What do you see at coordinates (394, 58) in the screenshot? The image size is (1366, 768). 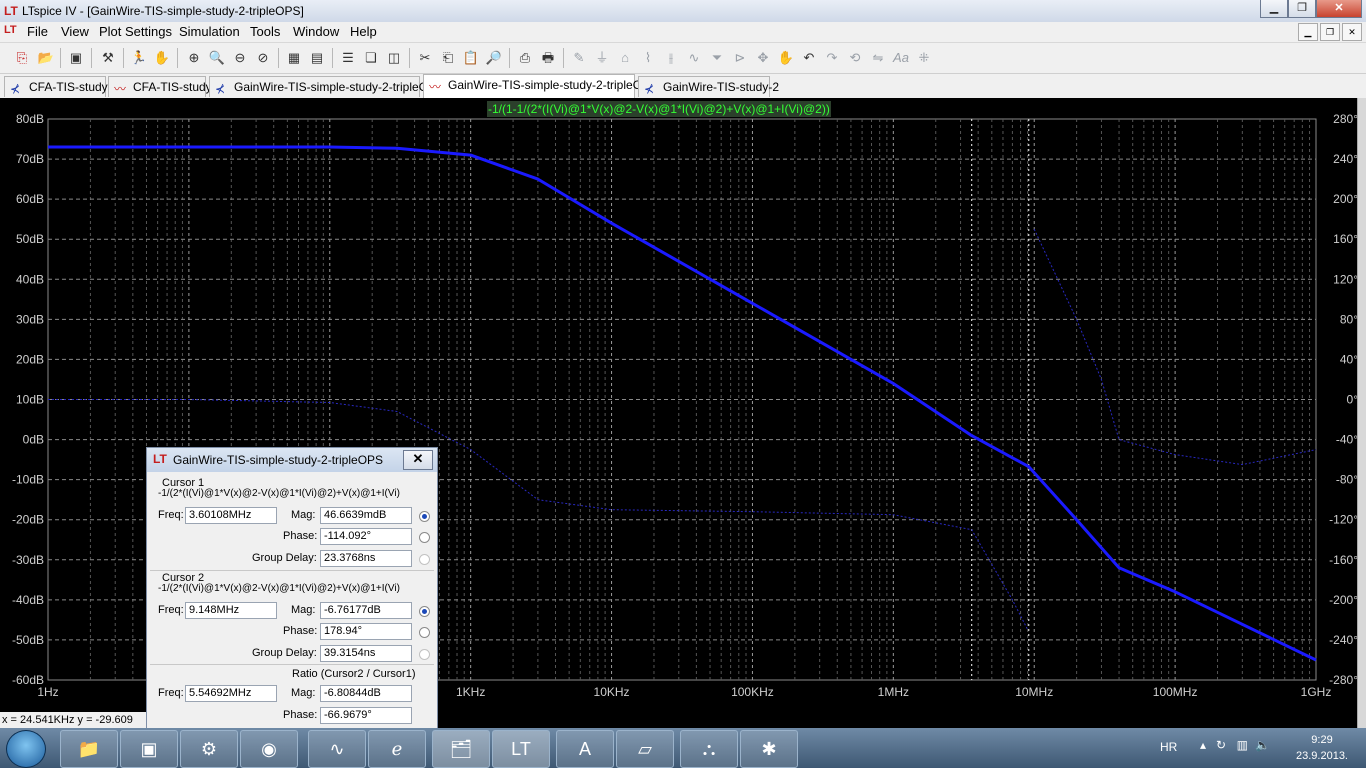 I see `tile-vertical-icon: ◫` at bounding box center [394, 58].